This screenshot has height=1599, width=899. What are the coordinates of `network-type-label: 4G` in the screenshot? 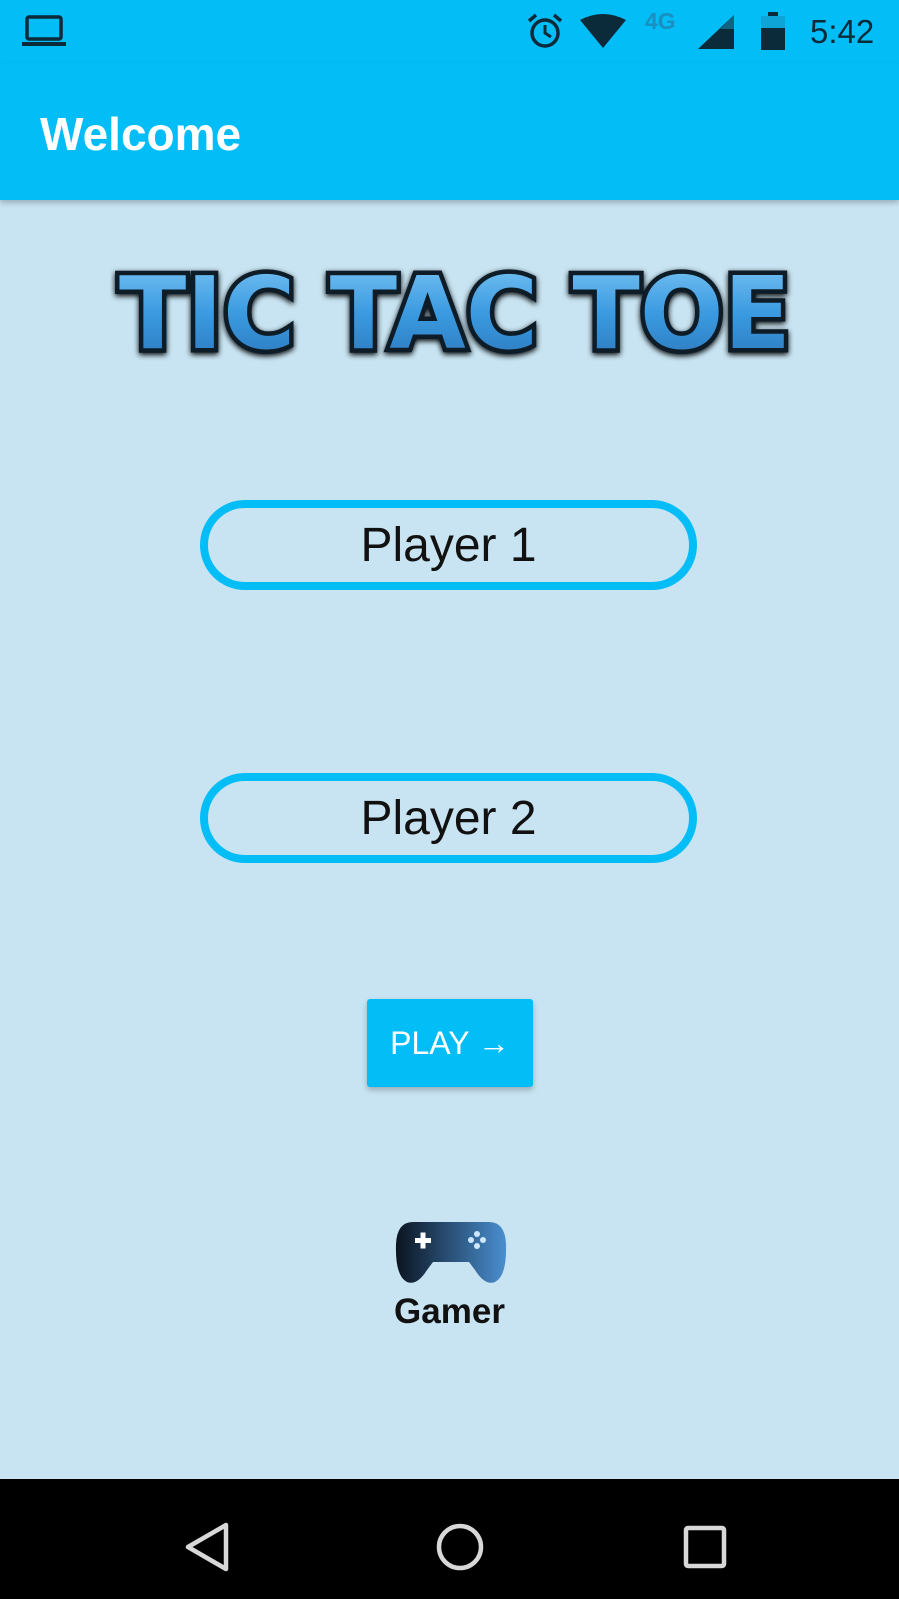 It's located at (660, 21).